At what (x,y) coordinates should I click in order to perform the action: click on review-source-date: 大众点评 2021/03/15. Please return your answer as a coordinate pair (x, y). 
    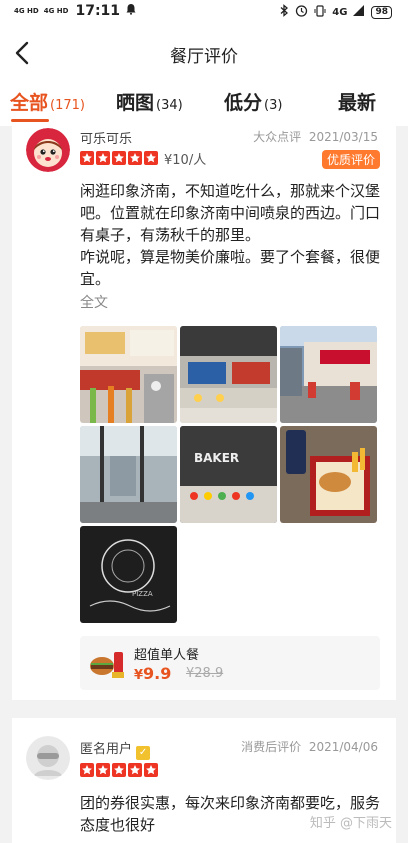
    Looking at the image, I should click on (315, 136).